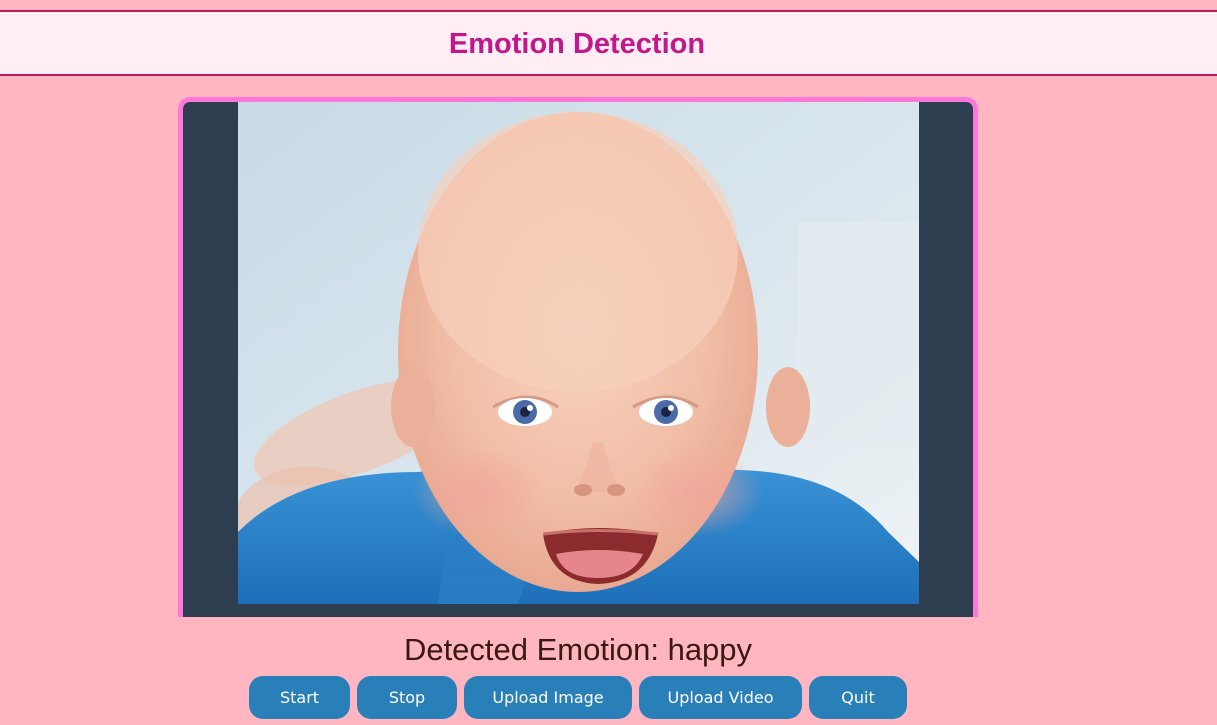  Describe the element at coordinates (858, 697) in the screenshot. I see `quit-button: Quit` at that location.